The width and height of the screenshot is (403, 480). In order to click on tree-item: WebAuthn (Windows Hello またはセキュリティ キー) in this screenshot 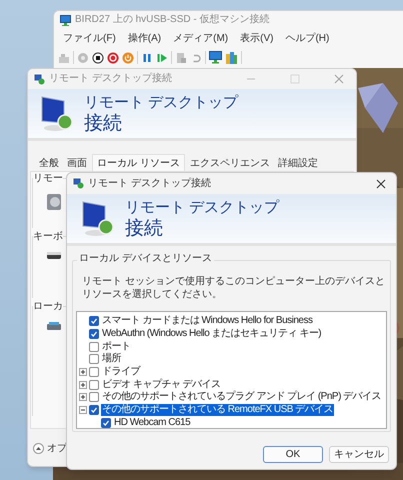, I will do `click(211, 334)`.